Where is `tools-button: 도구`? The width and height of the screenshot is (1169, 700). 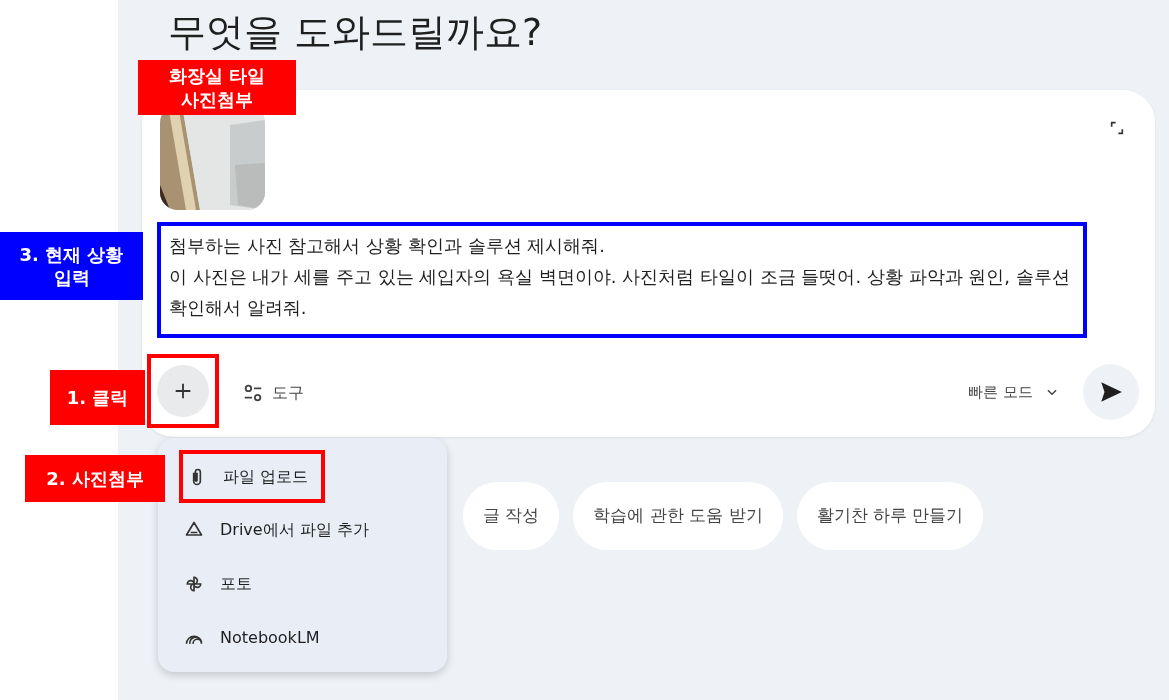 tools-button: 도구 is located at coordinates (273, 392).